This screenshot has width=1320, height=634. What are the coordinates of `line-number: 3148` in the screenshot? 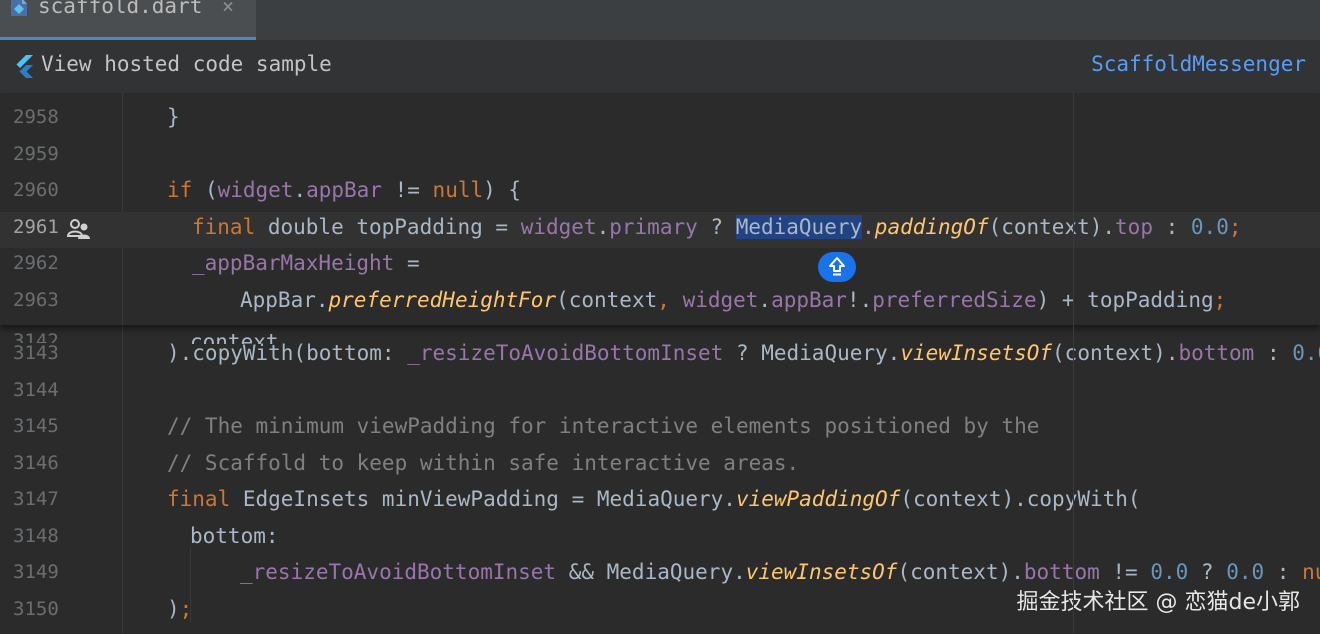 It's located at (36, 535).